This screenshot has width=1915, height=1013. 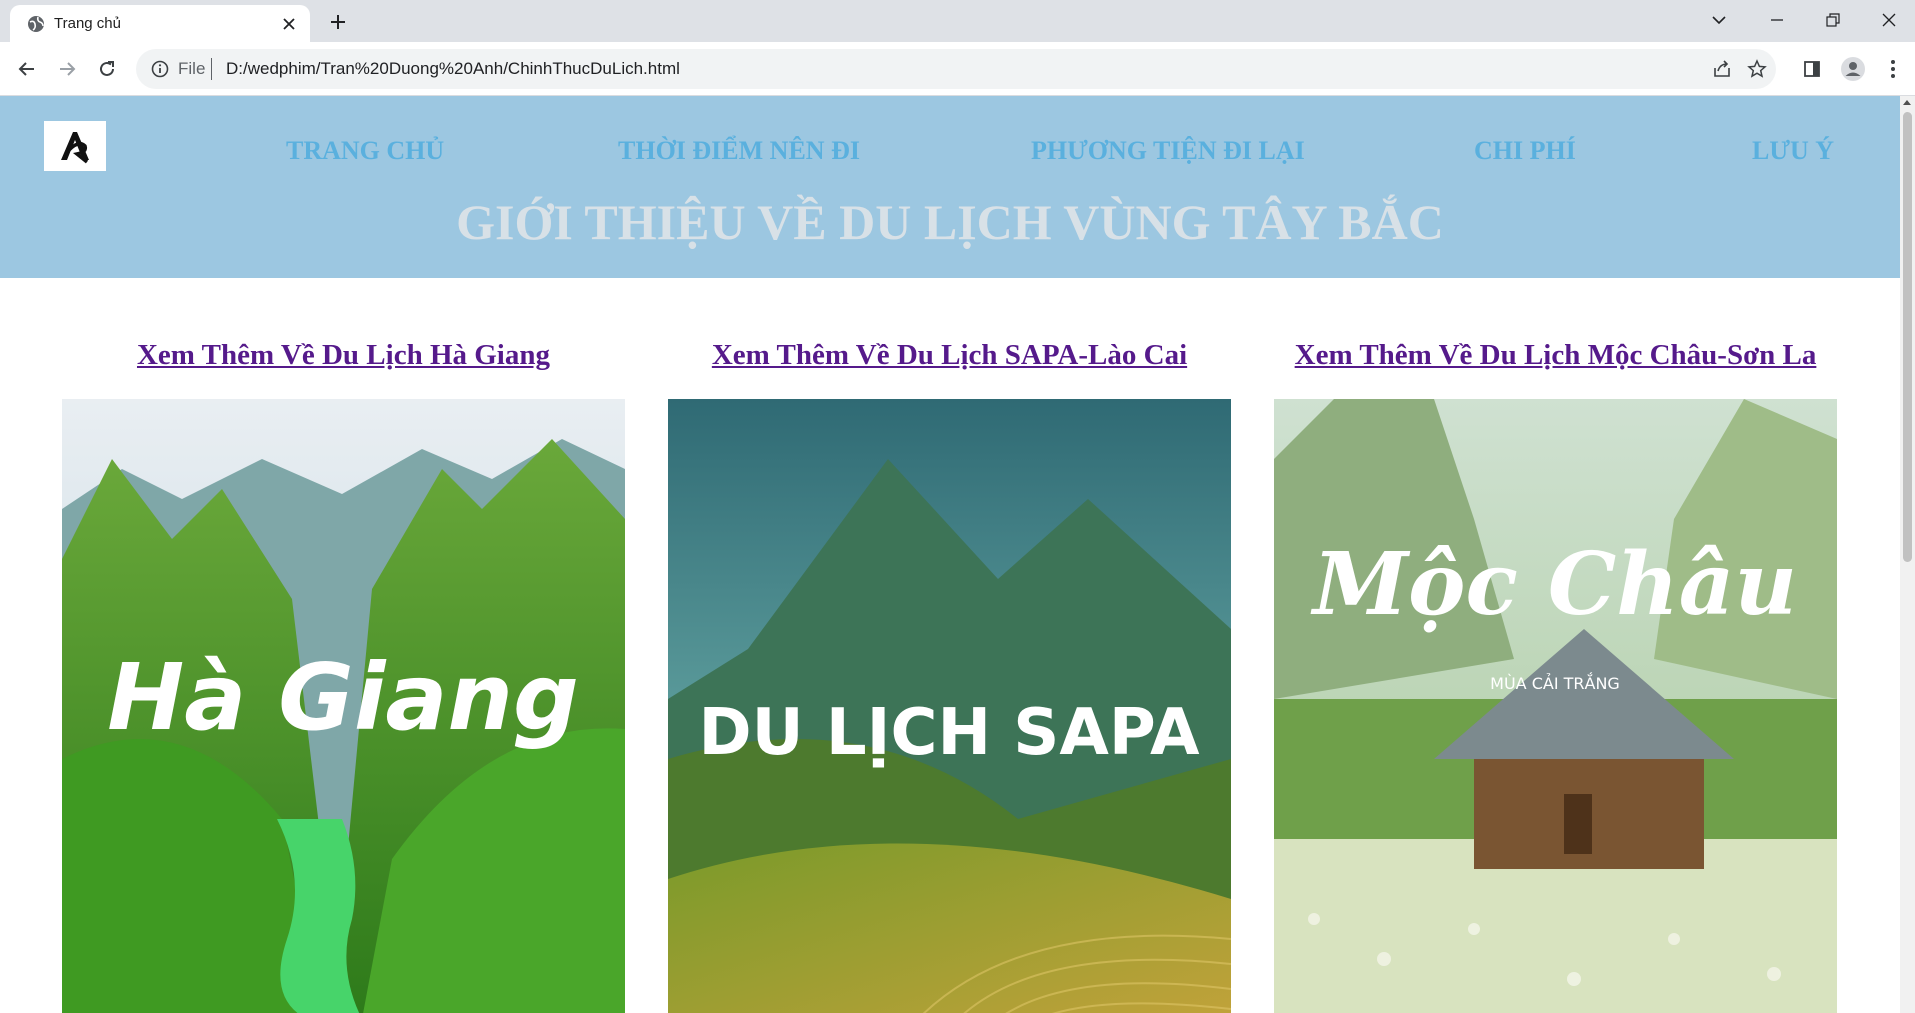 What do you see at coordinates (949, 733) in the screenshot?
I see `sapa-image-text: DU LỊCH SAPA` at bounding box center [949, 733].